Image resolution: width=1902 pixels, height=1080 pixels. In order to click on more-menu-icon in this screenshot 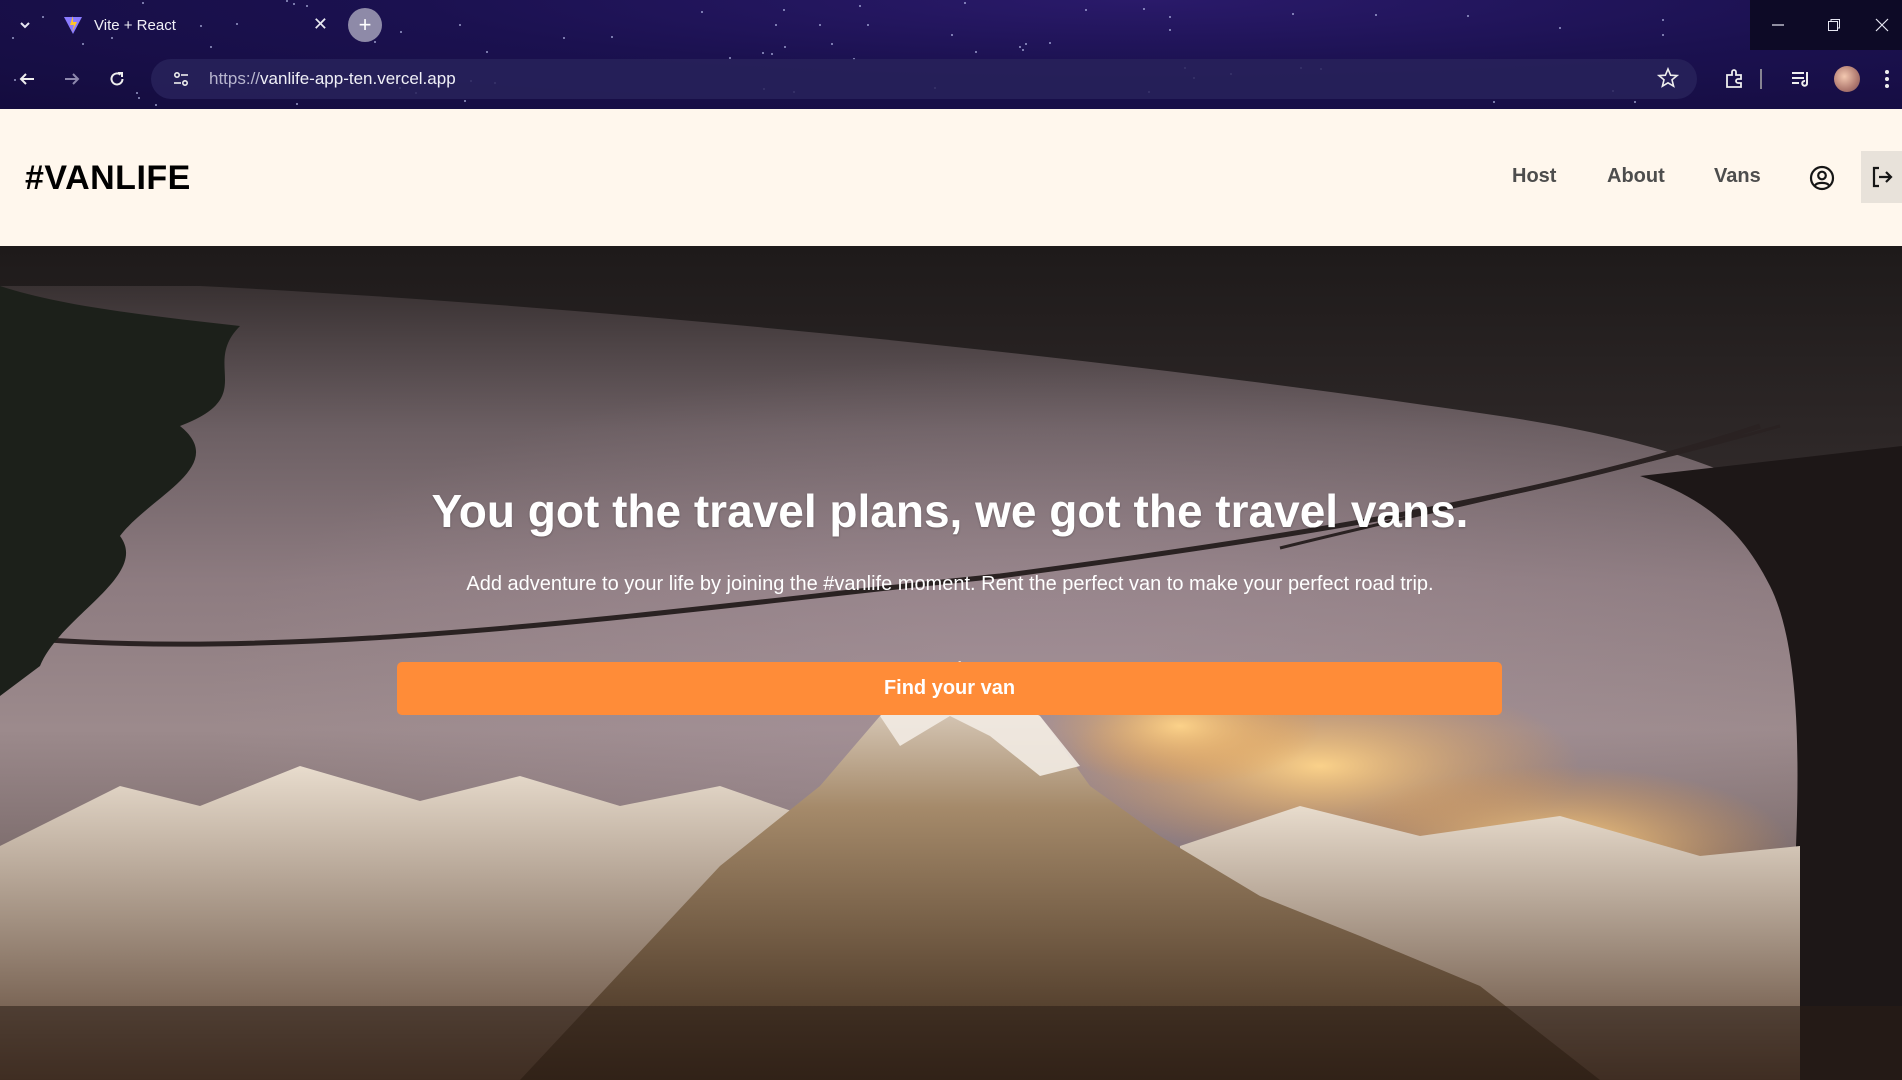, I will do `click(1887, 79)`.